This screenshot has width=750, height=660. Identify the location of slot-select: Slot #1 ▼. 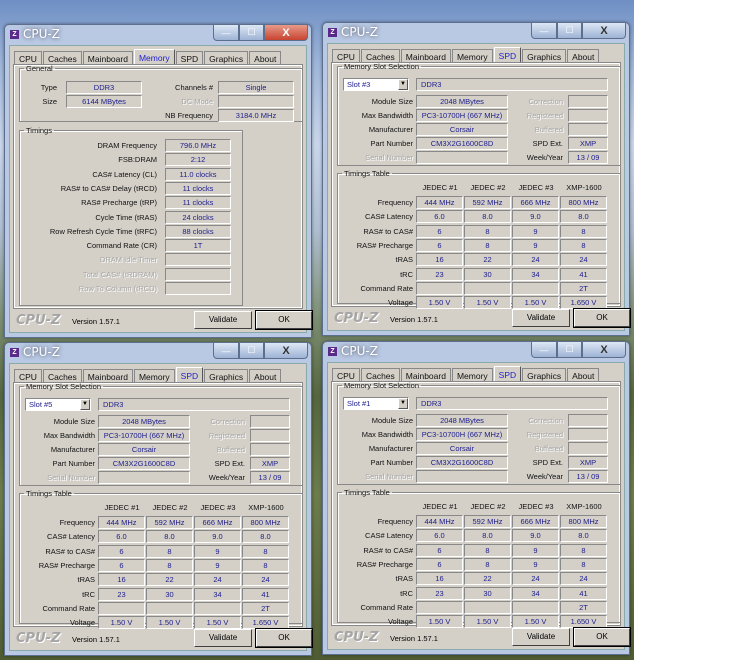
(376, 403).